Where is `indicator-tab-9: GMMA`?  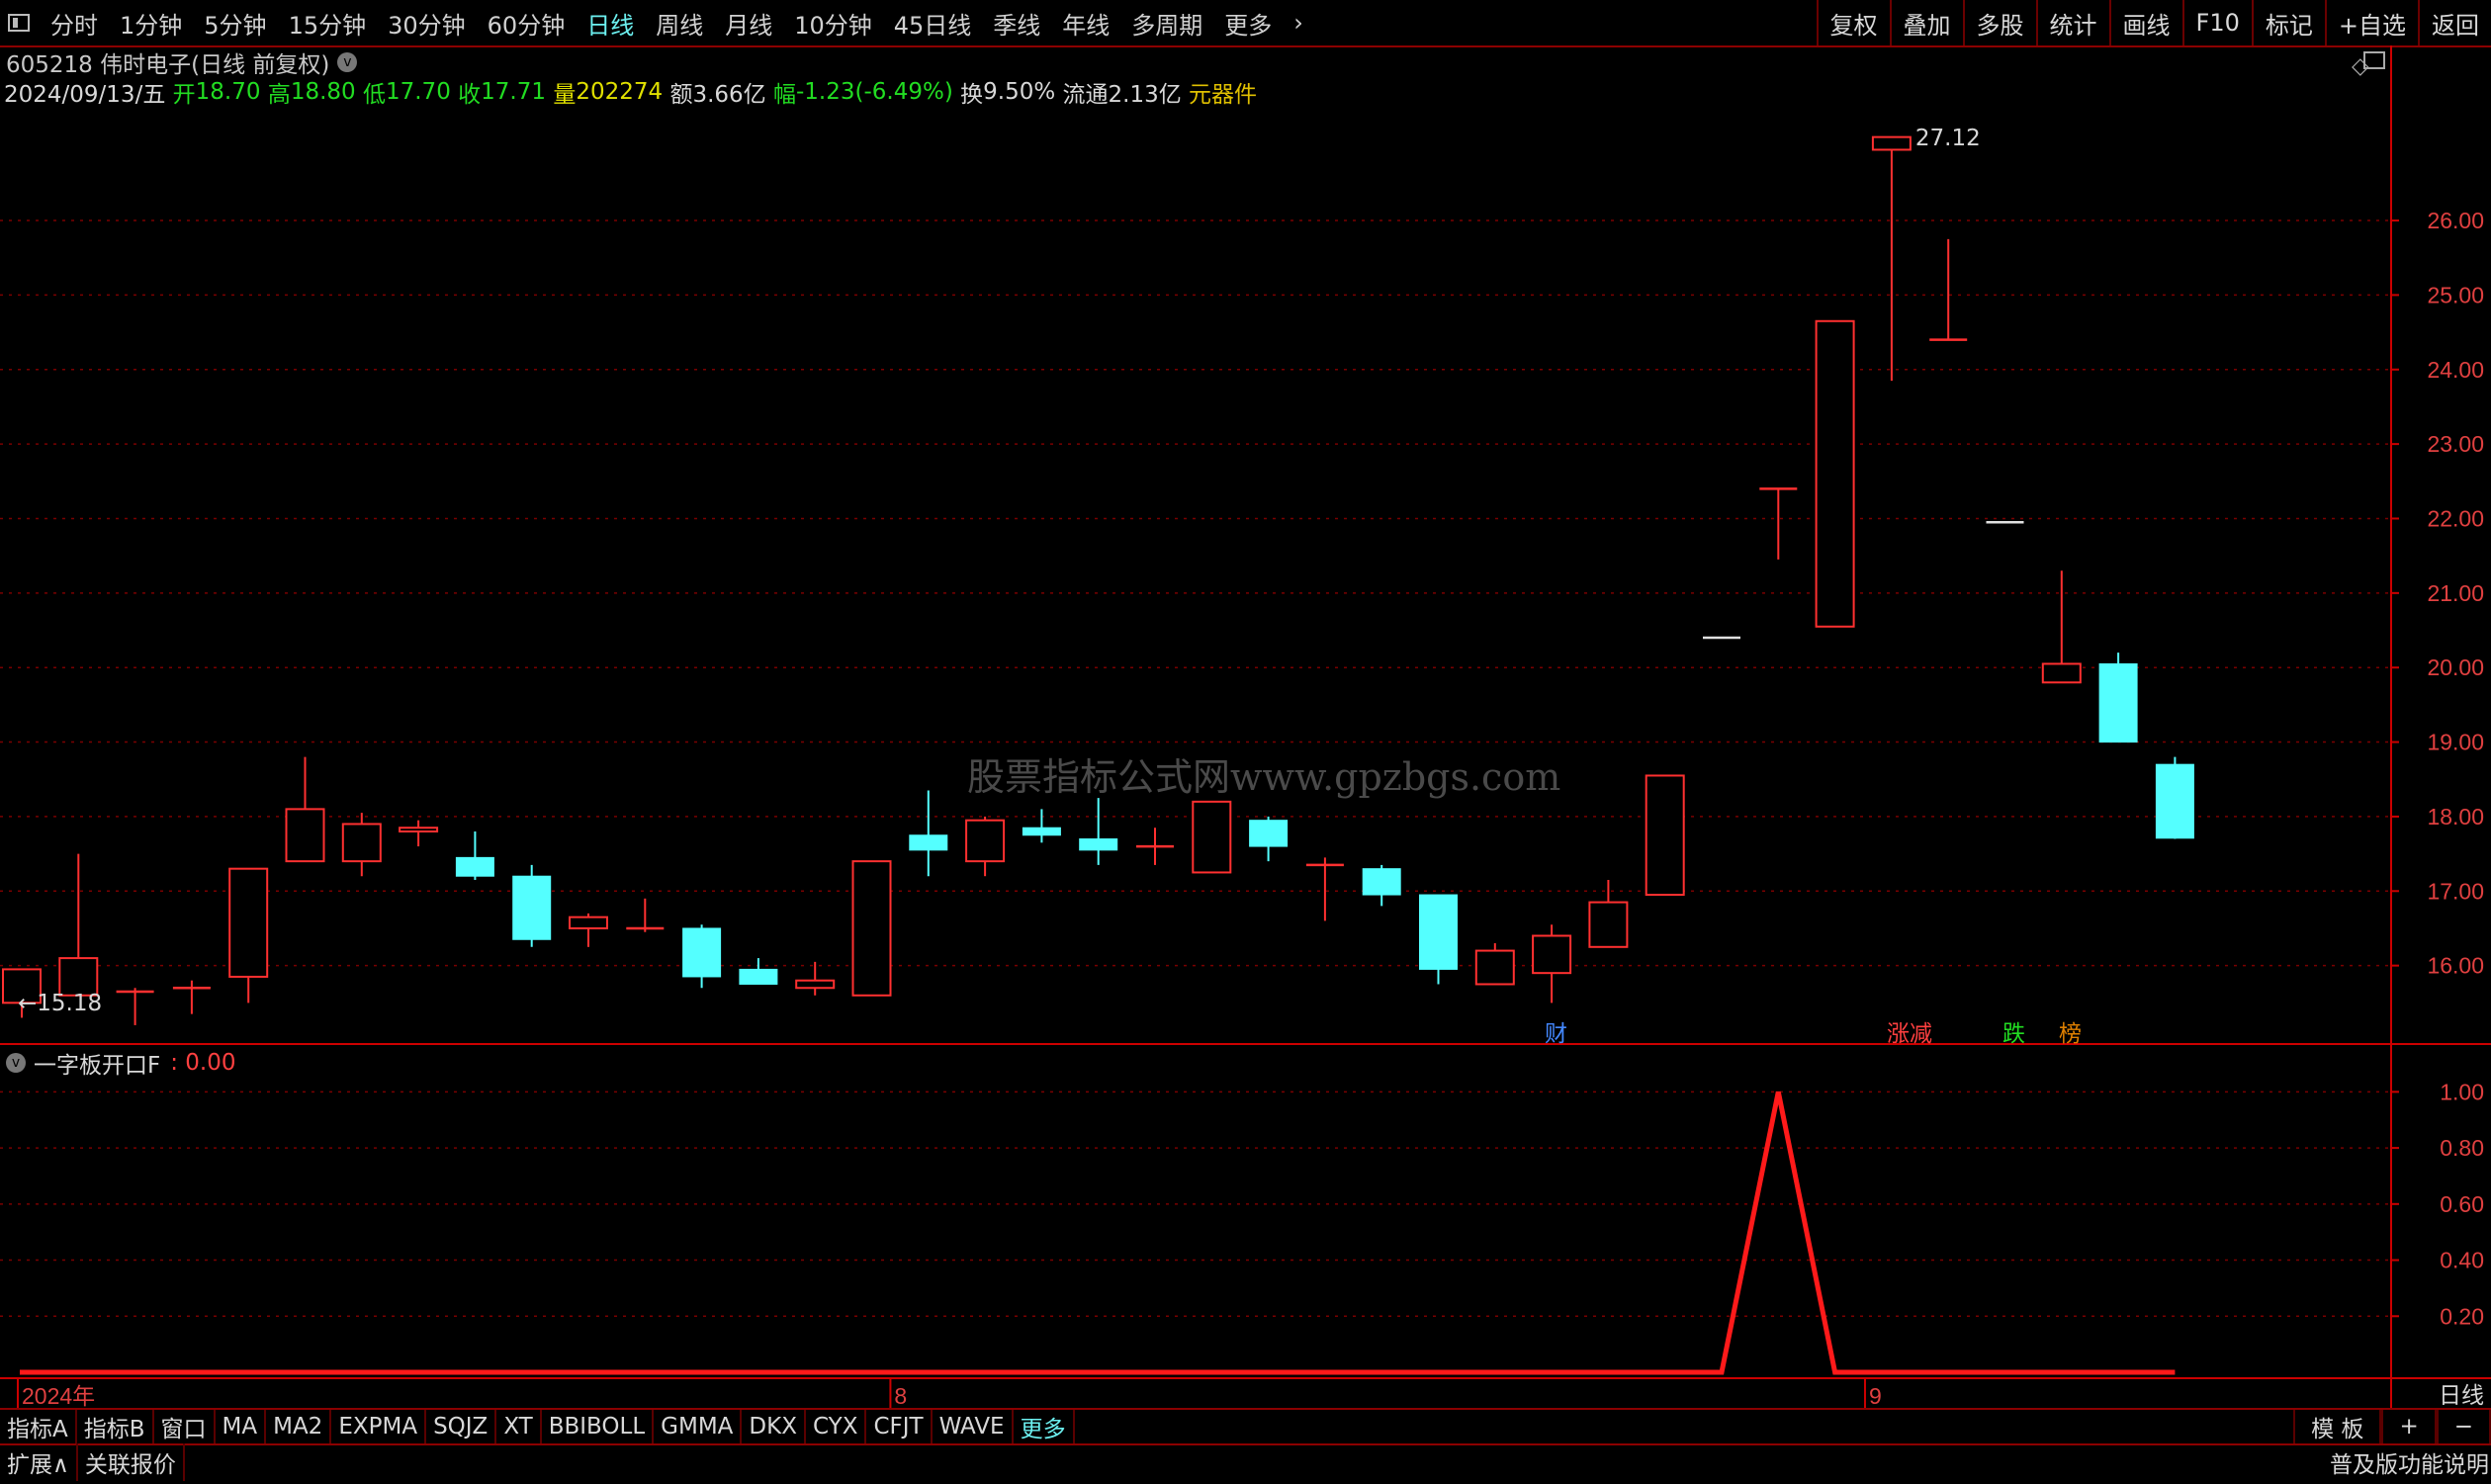 indicator-tab-9: GMMA is located at coordinates (698, 1426).